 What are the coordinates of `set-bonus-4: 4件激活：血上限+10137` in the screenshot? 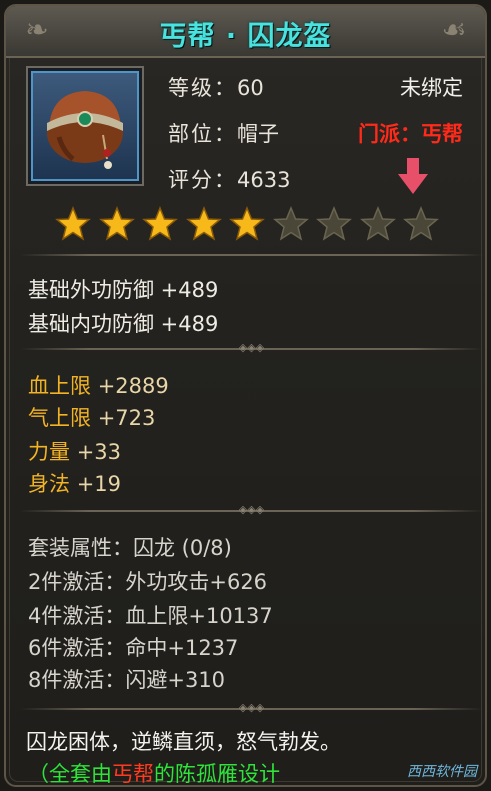 It's located at (150, 616).